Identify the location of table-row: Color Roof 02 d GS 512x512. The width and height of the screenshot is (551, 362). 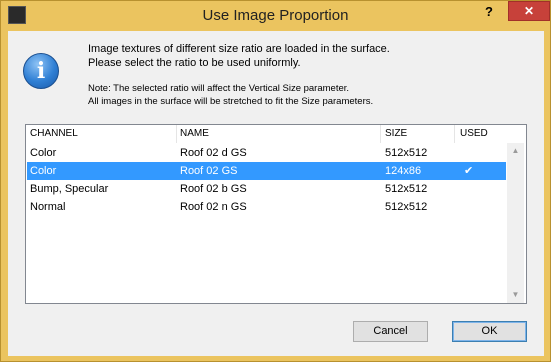
(266, 153).